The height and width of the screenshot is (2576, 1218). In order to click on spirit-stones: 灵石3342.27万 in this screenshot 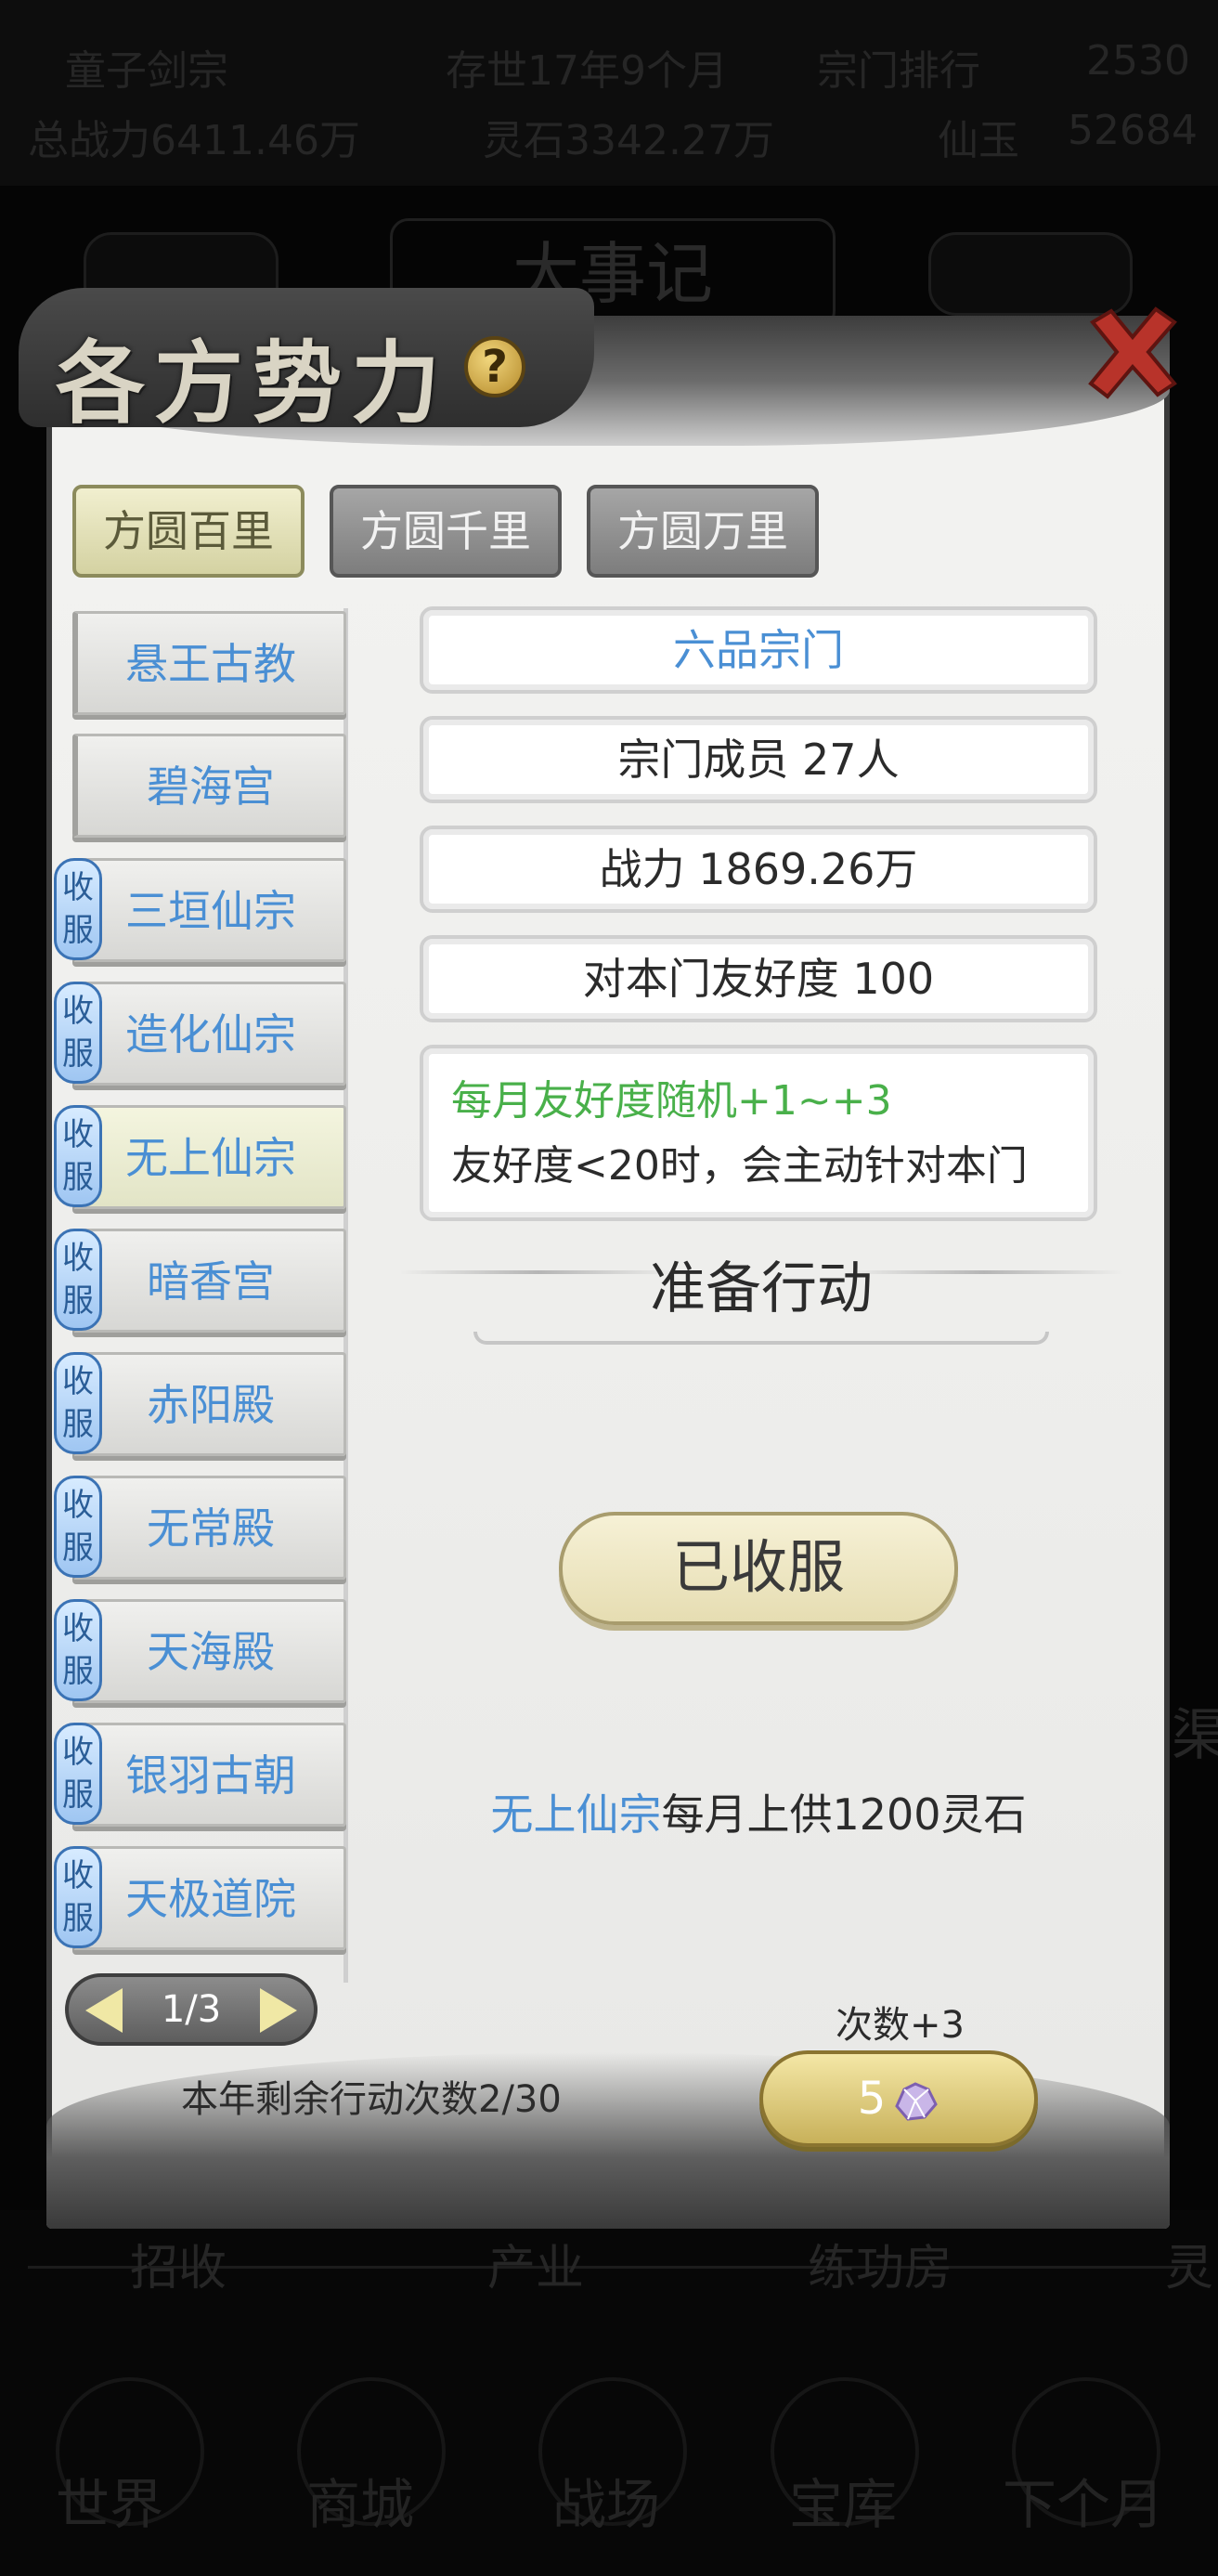, I will do `click(628, 140)`.